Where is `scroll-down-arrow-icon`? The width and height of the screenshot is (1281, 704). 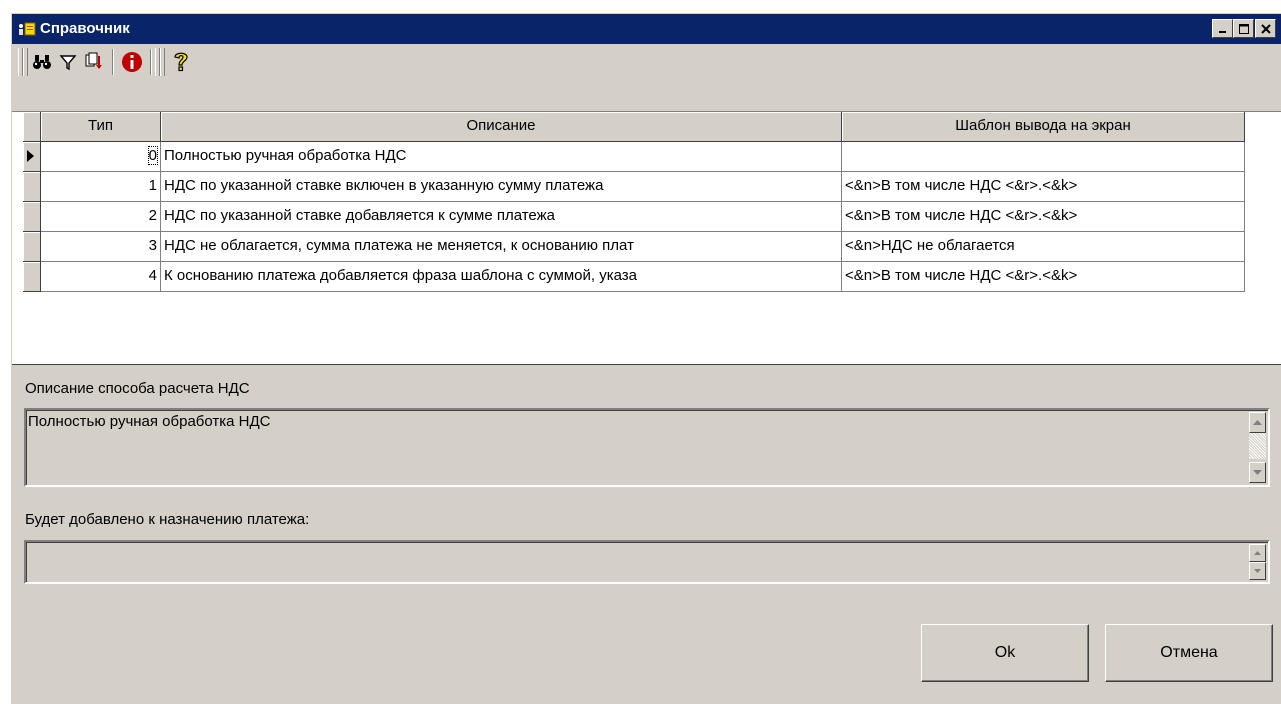
scroll-down-arrow-icon is located at coordinates (1257, 472).